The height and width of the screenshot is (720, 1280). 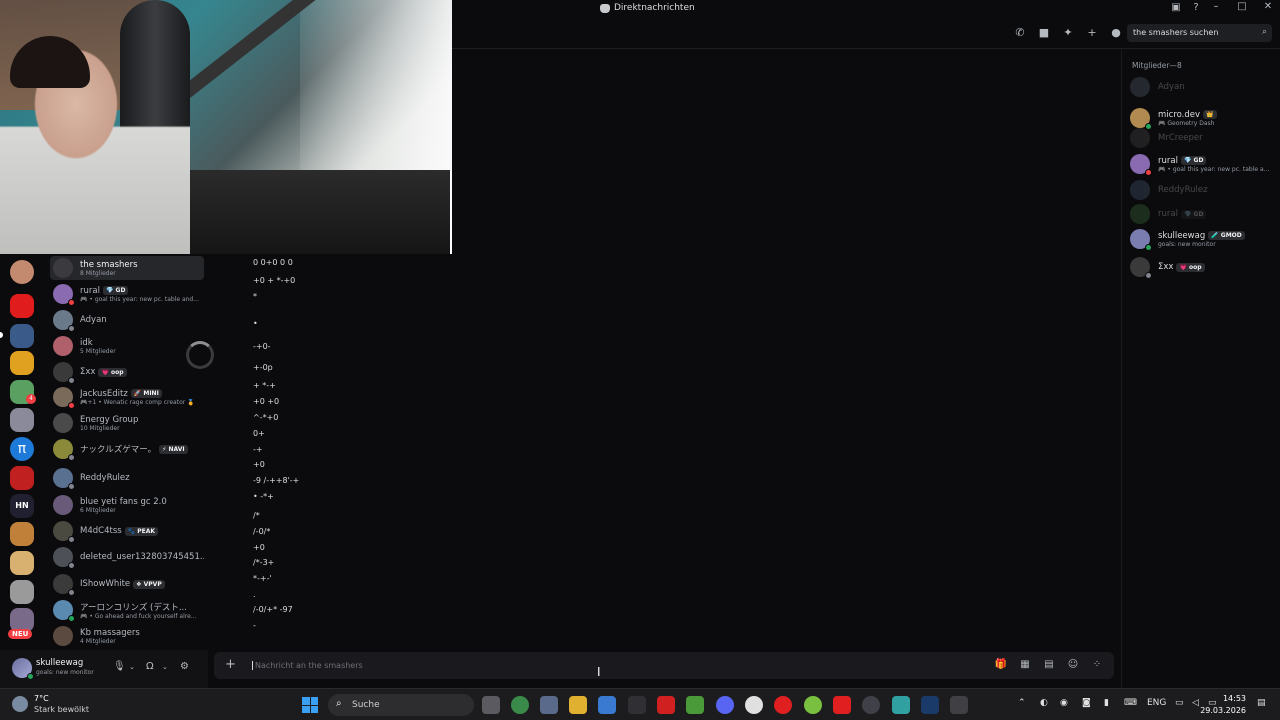 I want to click on task-view-icon, so click(x=491, y=705).